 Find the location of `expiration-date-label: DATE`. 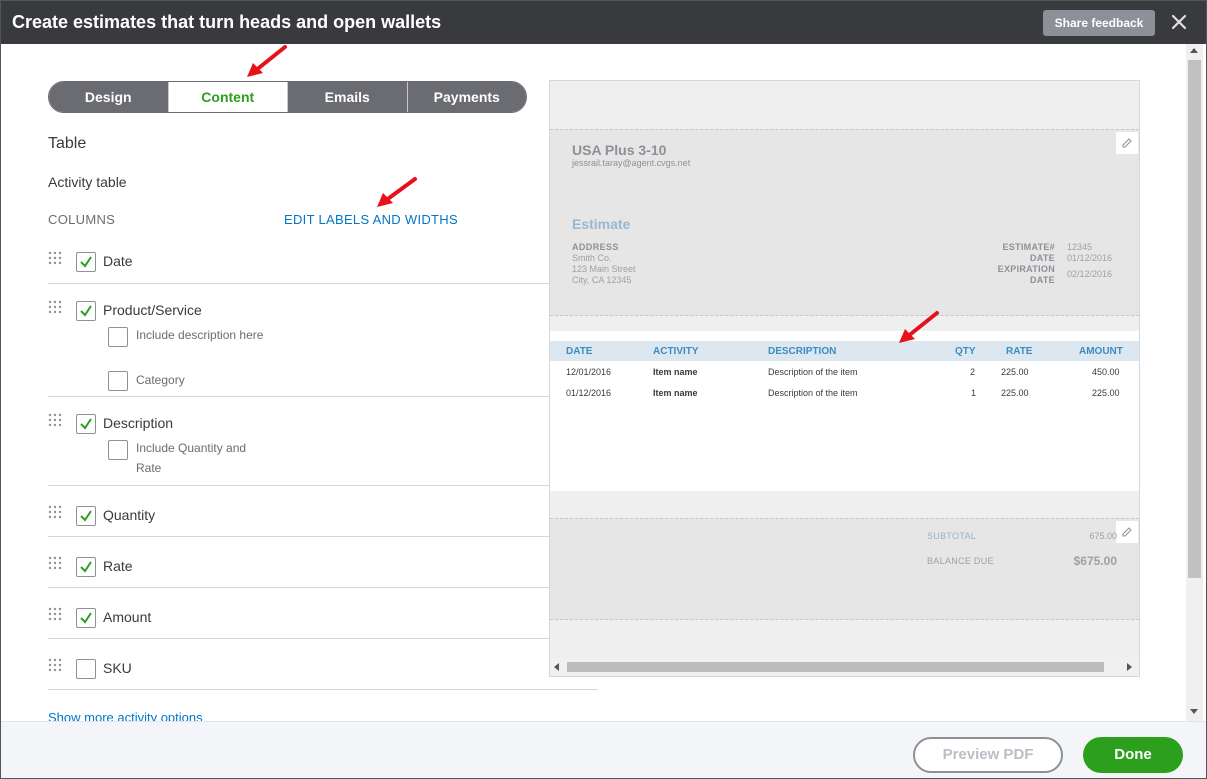

expiration-date-label: DATE is located at coordinates (1042, 280).